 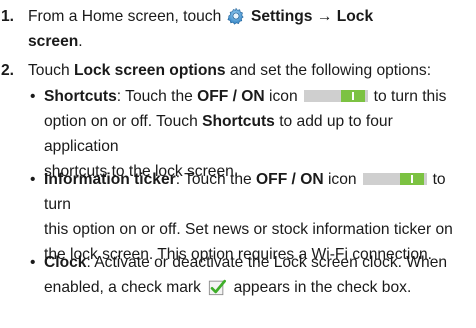 What do you see at coordinates (355, 16) in the screenshot?
I see `lock-label-part: Lock` at bounding box center [355, 16].